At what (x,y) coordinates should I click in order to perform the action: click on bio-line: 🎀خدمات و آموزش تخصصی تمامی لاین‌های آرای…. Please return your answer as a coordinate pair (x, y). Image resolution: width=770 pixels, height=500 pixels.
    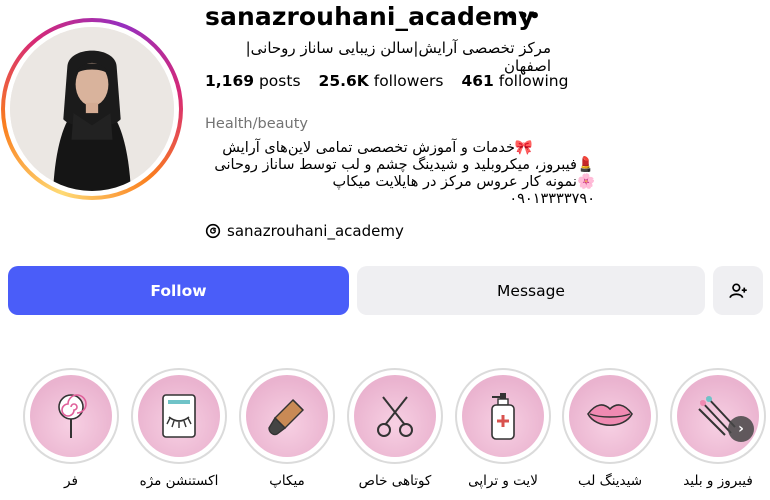
    Looking at the image, I should click on (377, 148).